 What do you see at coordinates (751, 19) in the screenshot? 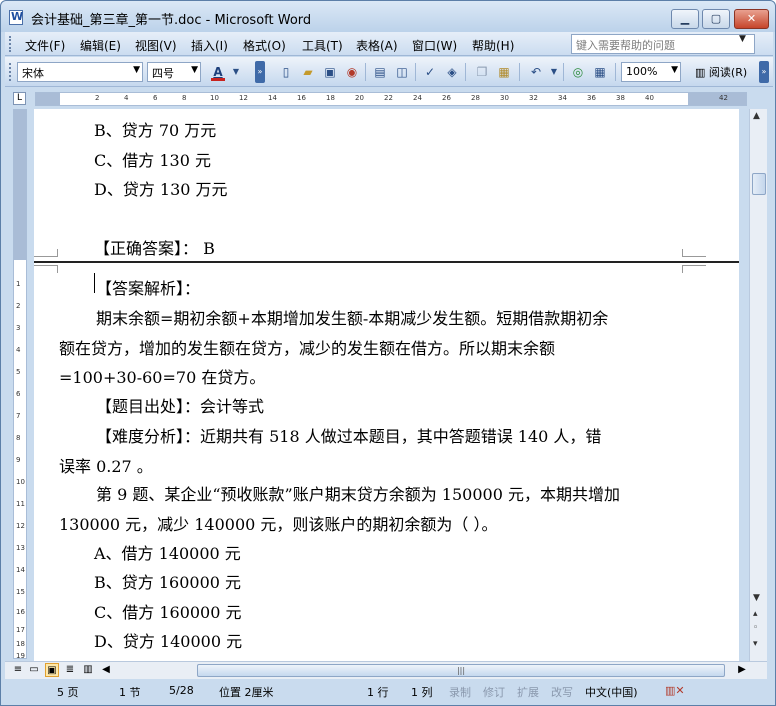
I see `close-button: ✕` at bounding box center [751, 19].